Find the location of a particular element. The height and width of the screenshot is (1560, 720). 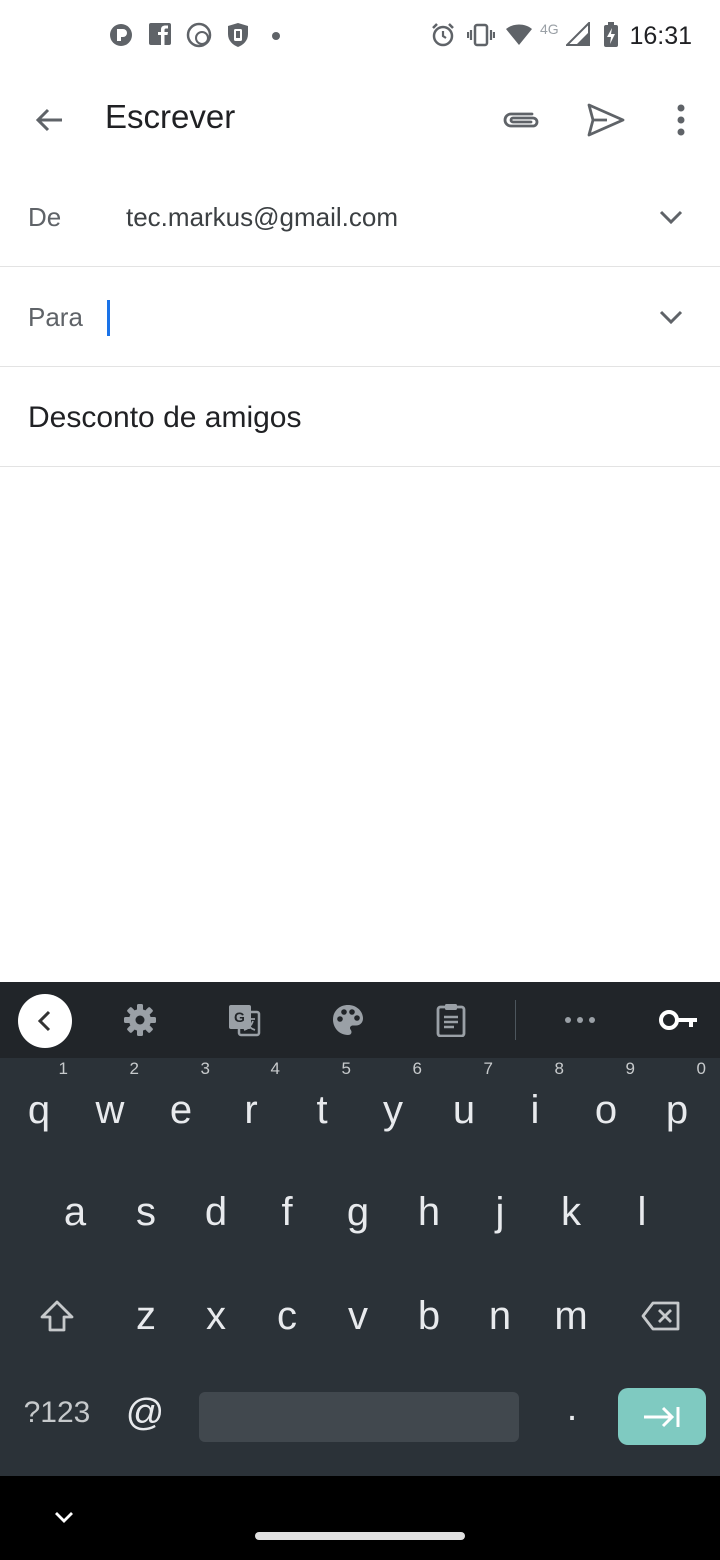

back-button is located at coordinates (49, 120).